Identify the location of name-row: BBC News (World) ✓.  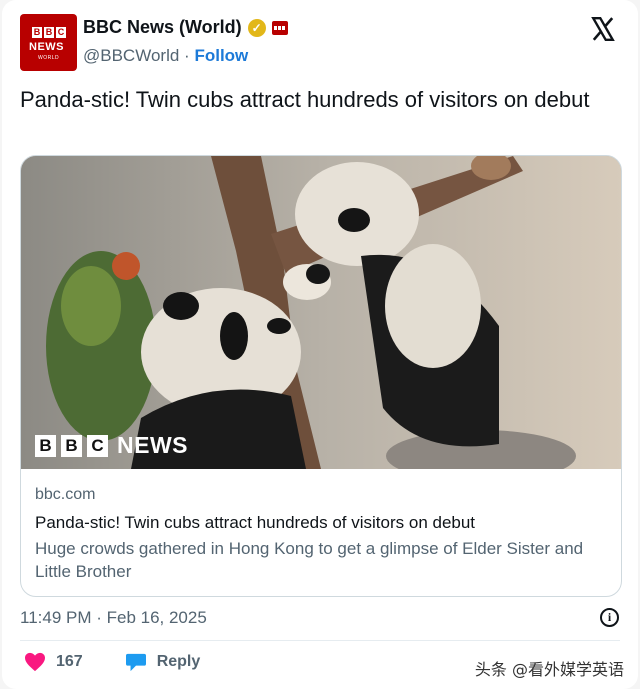
(185, 27).